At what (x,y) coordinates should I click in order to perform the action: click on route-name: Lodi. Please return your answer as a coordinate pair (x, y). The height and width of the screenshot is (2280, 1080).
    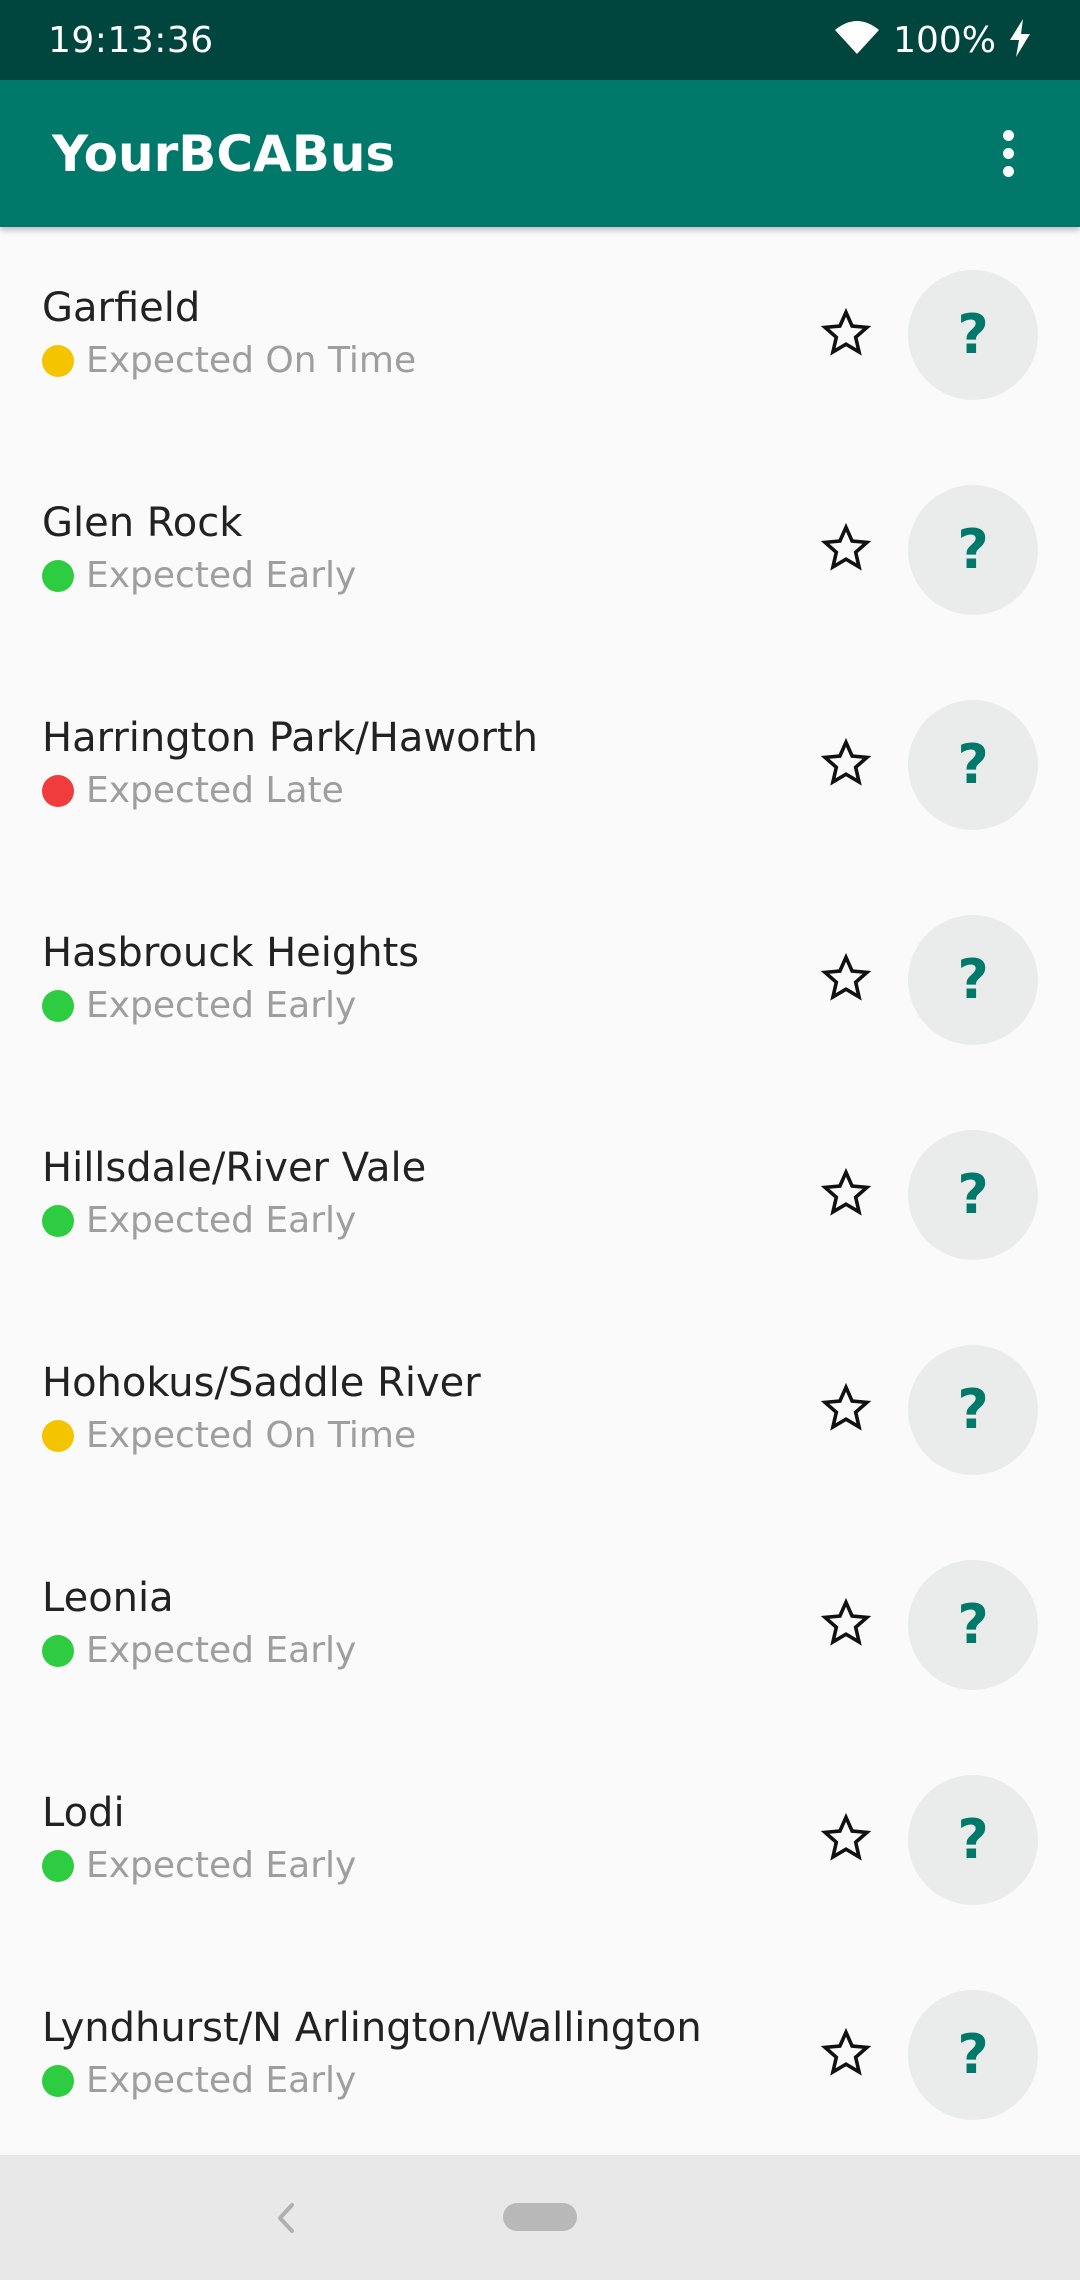
    Looking at the image, I should click on (83, 1812).